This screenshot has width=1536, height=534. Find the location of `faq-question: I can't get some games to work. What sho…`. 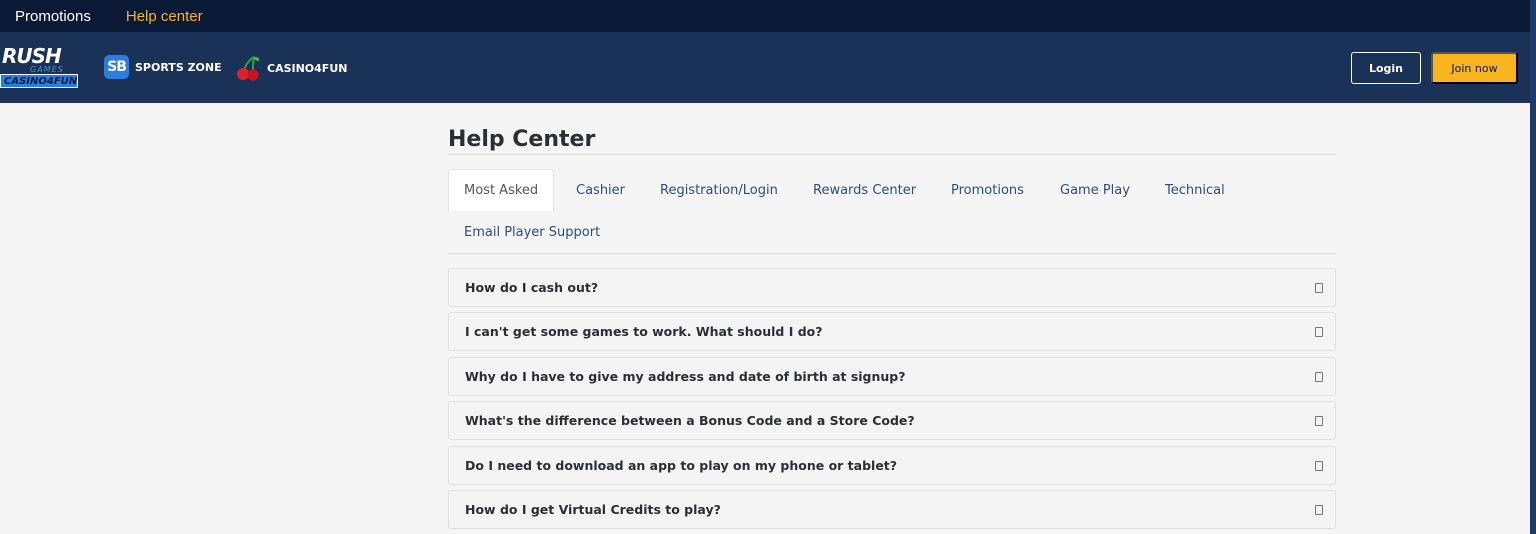

faq-question: I can't get some games to work. What sho… is located at coordinates (644, 331).